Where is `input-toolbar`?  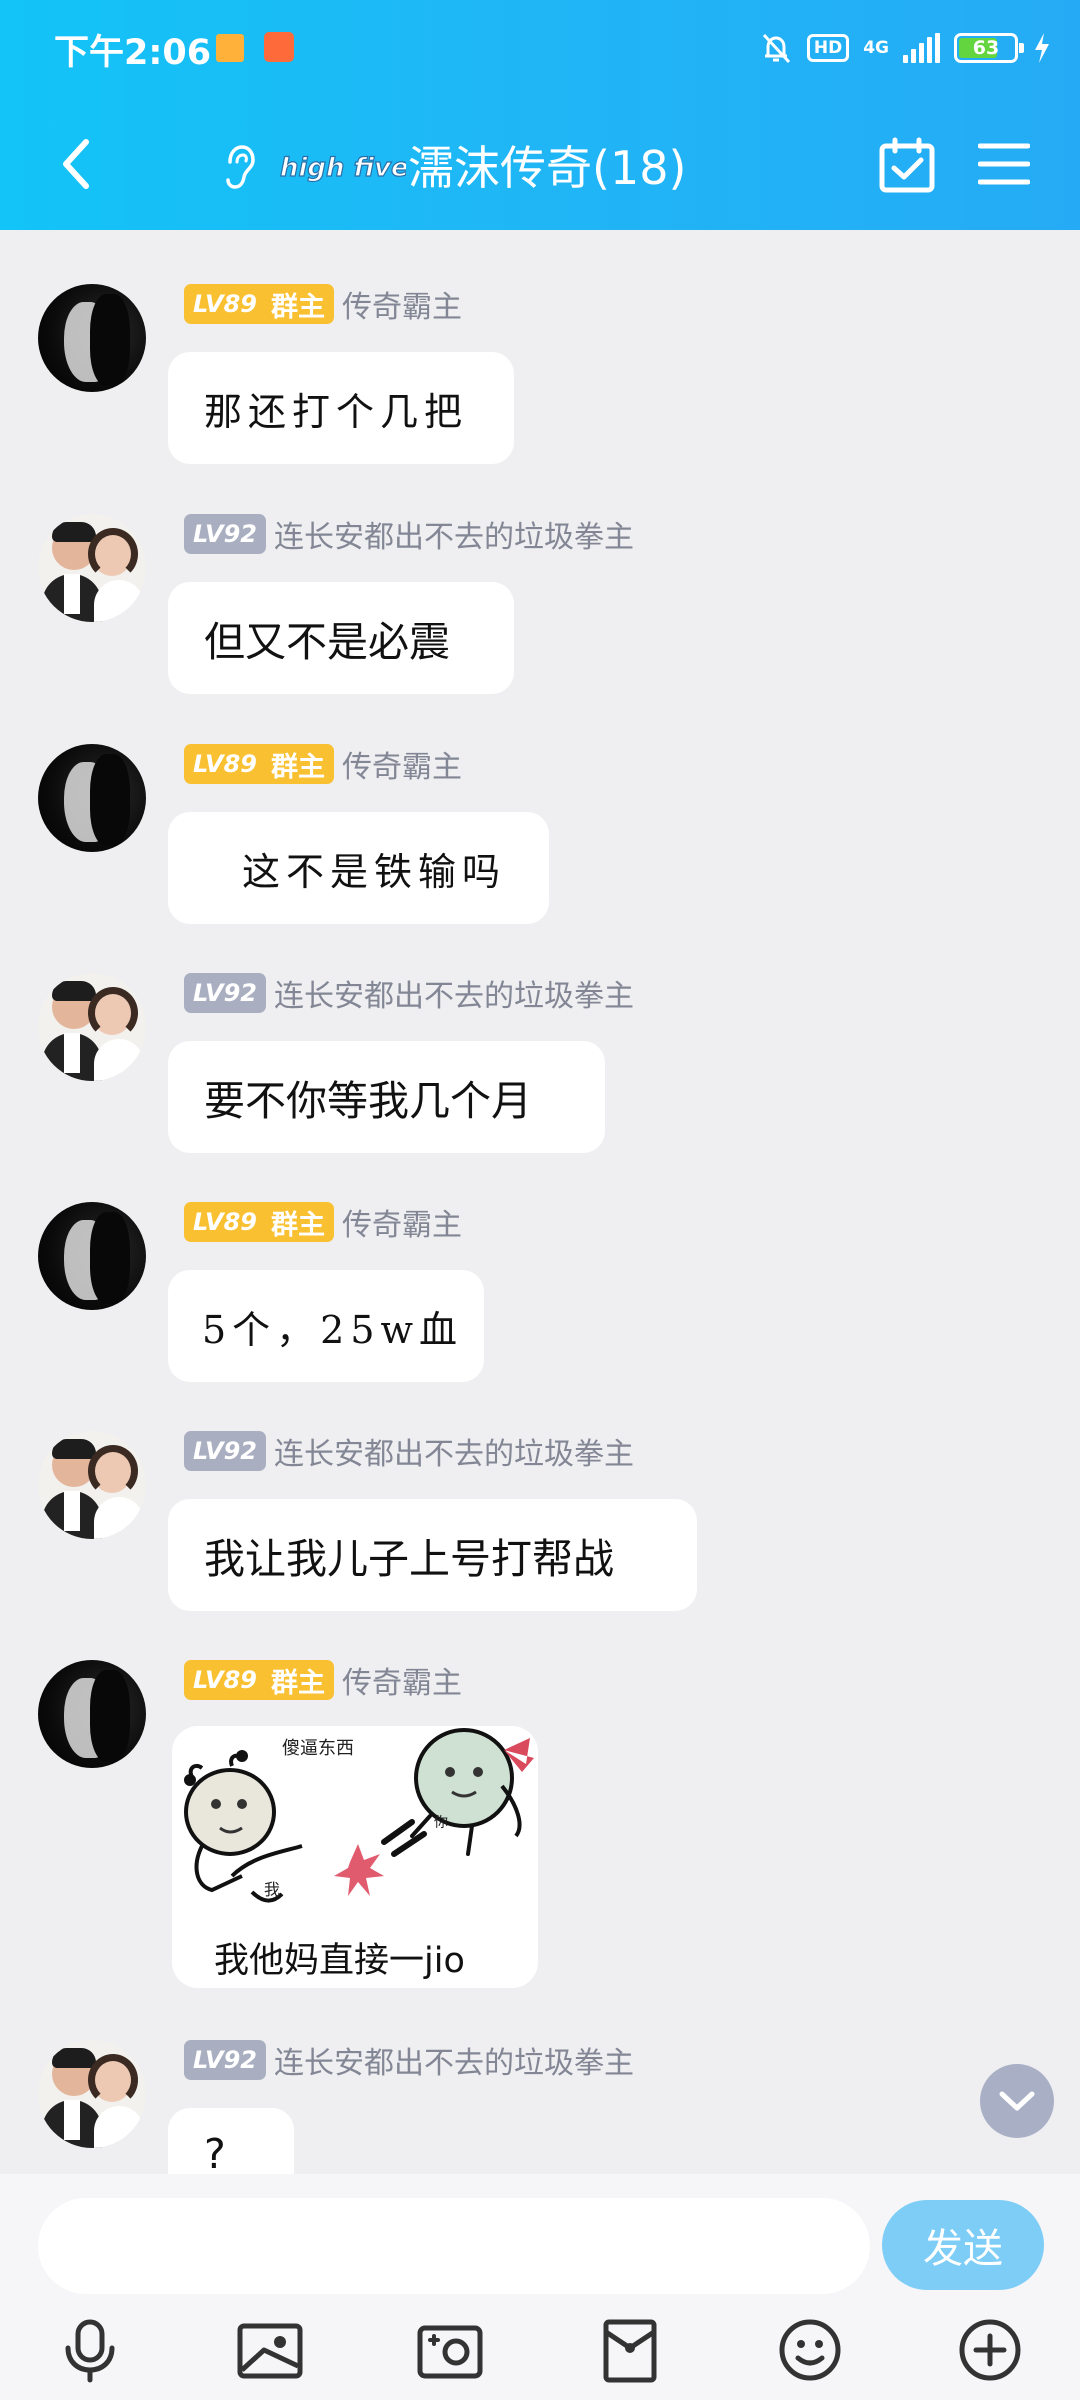
input-toolbar is located at coordinates (540, 2354).